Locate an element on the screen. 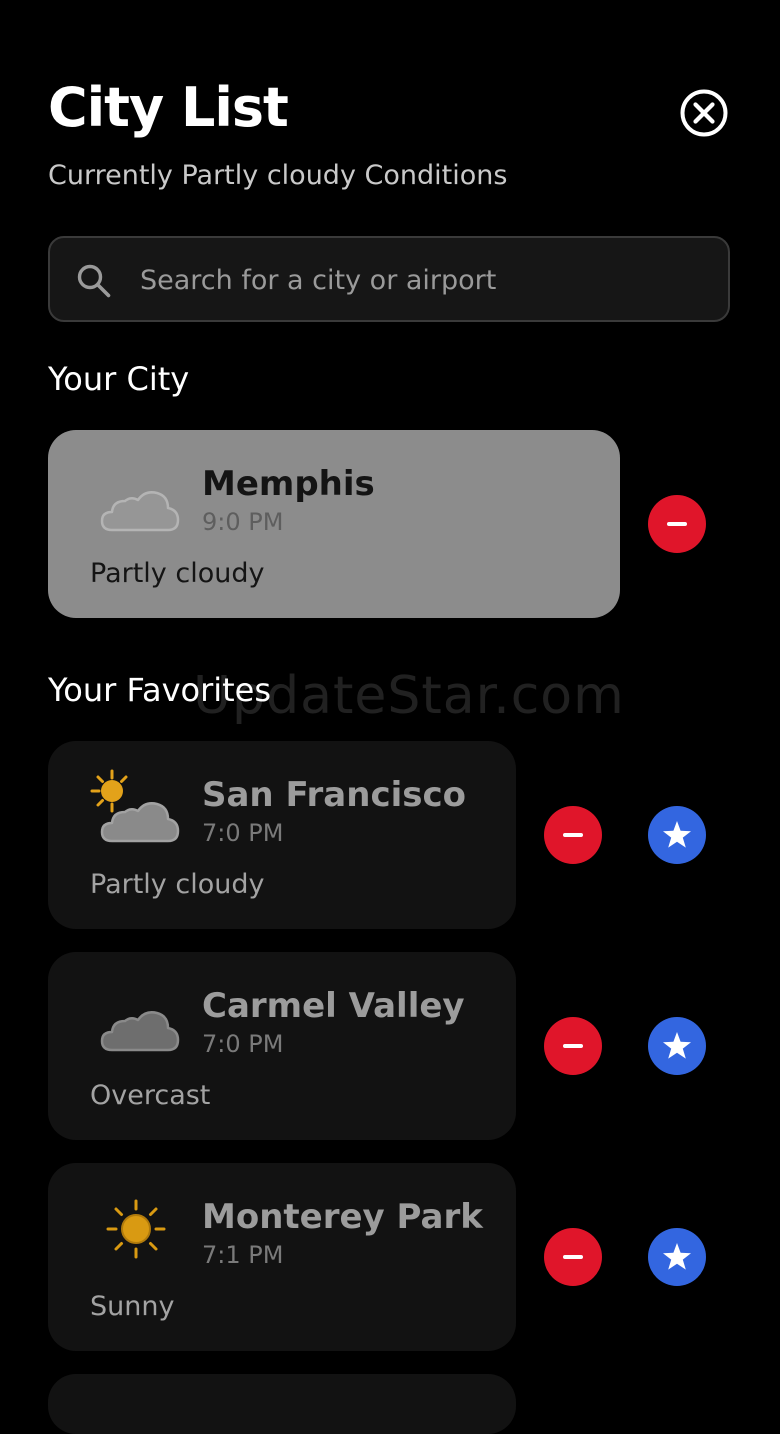 The height and width of the screenshot is (1434, 780). city-name: Carmel Valley is located at coordinates (333, 1006).